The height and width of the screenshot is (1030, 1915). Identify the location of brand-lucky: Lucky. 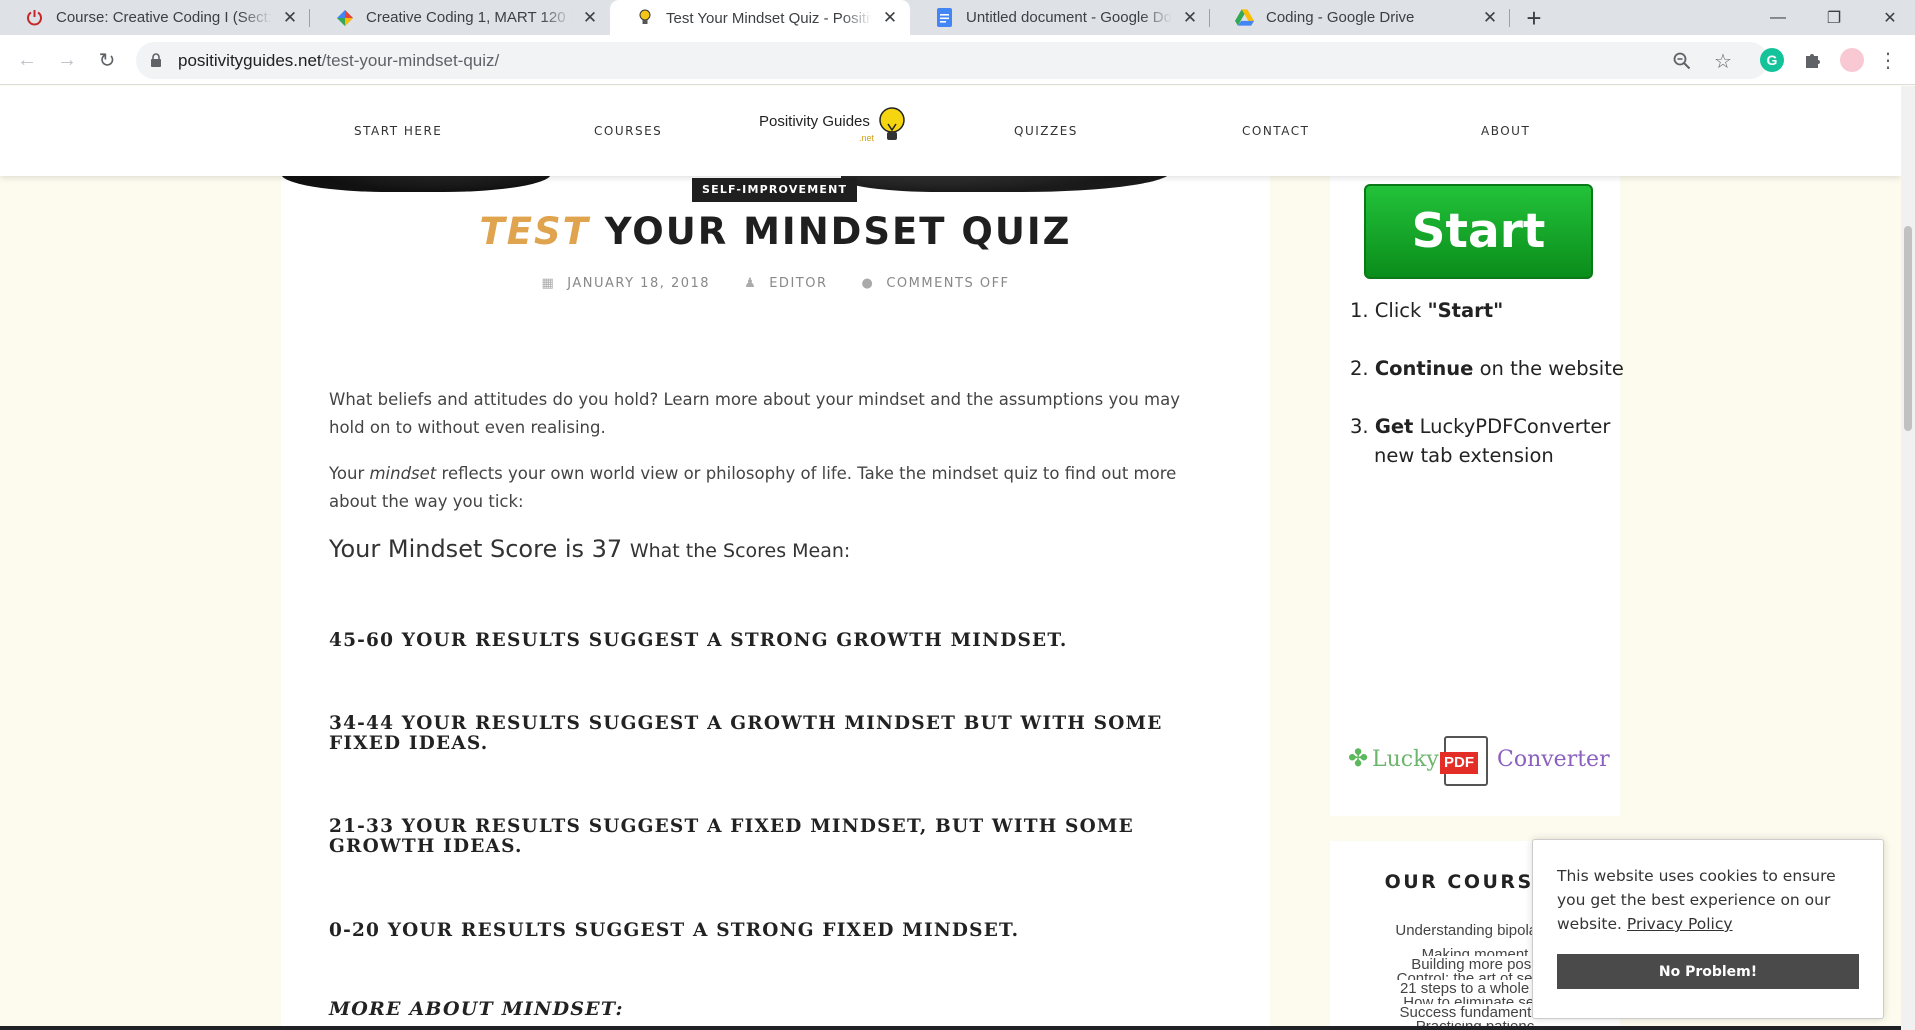
(1405, 759).